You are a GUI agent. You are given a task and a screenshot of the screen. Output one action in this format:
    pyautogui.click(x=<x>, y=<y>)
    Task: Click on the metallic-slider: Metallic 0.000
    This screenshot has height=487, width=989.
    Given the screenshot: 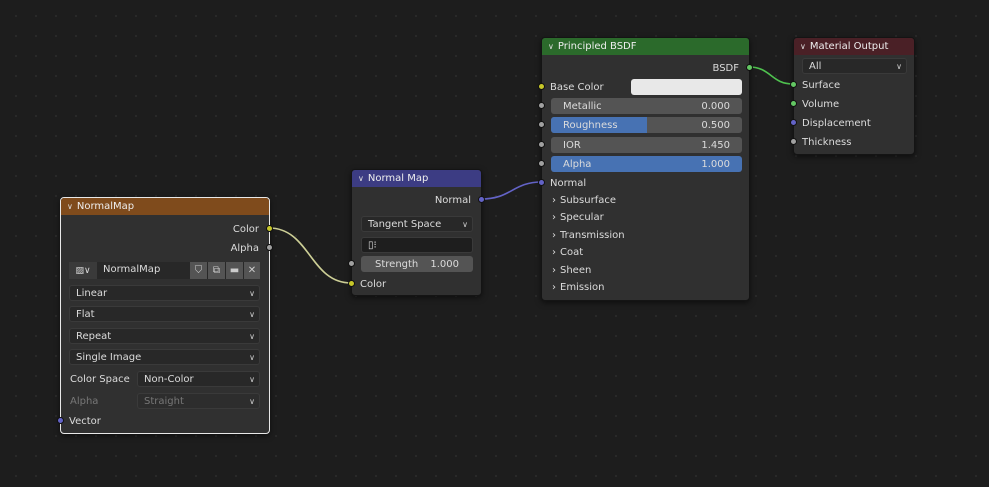 What is the action you would take?
    pyautogui.click(x=646, y=106)
    